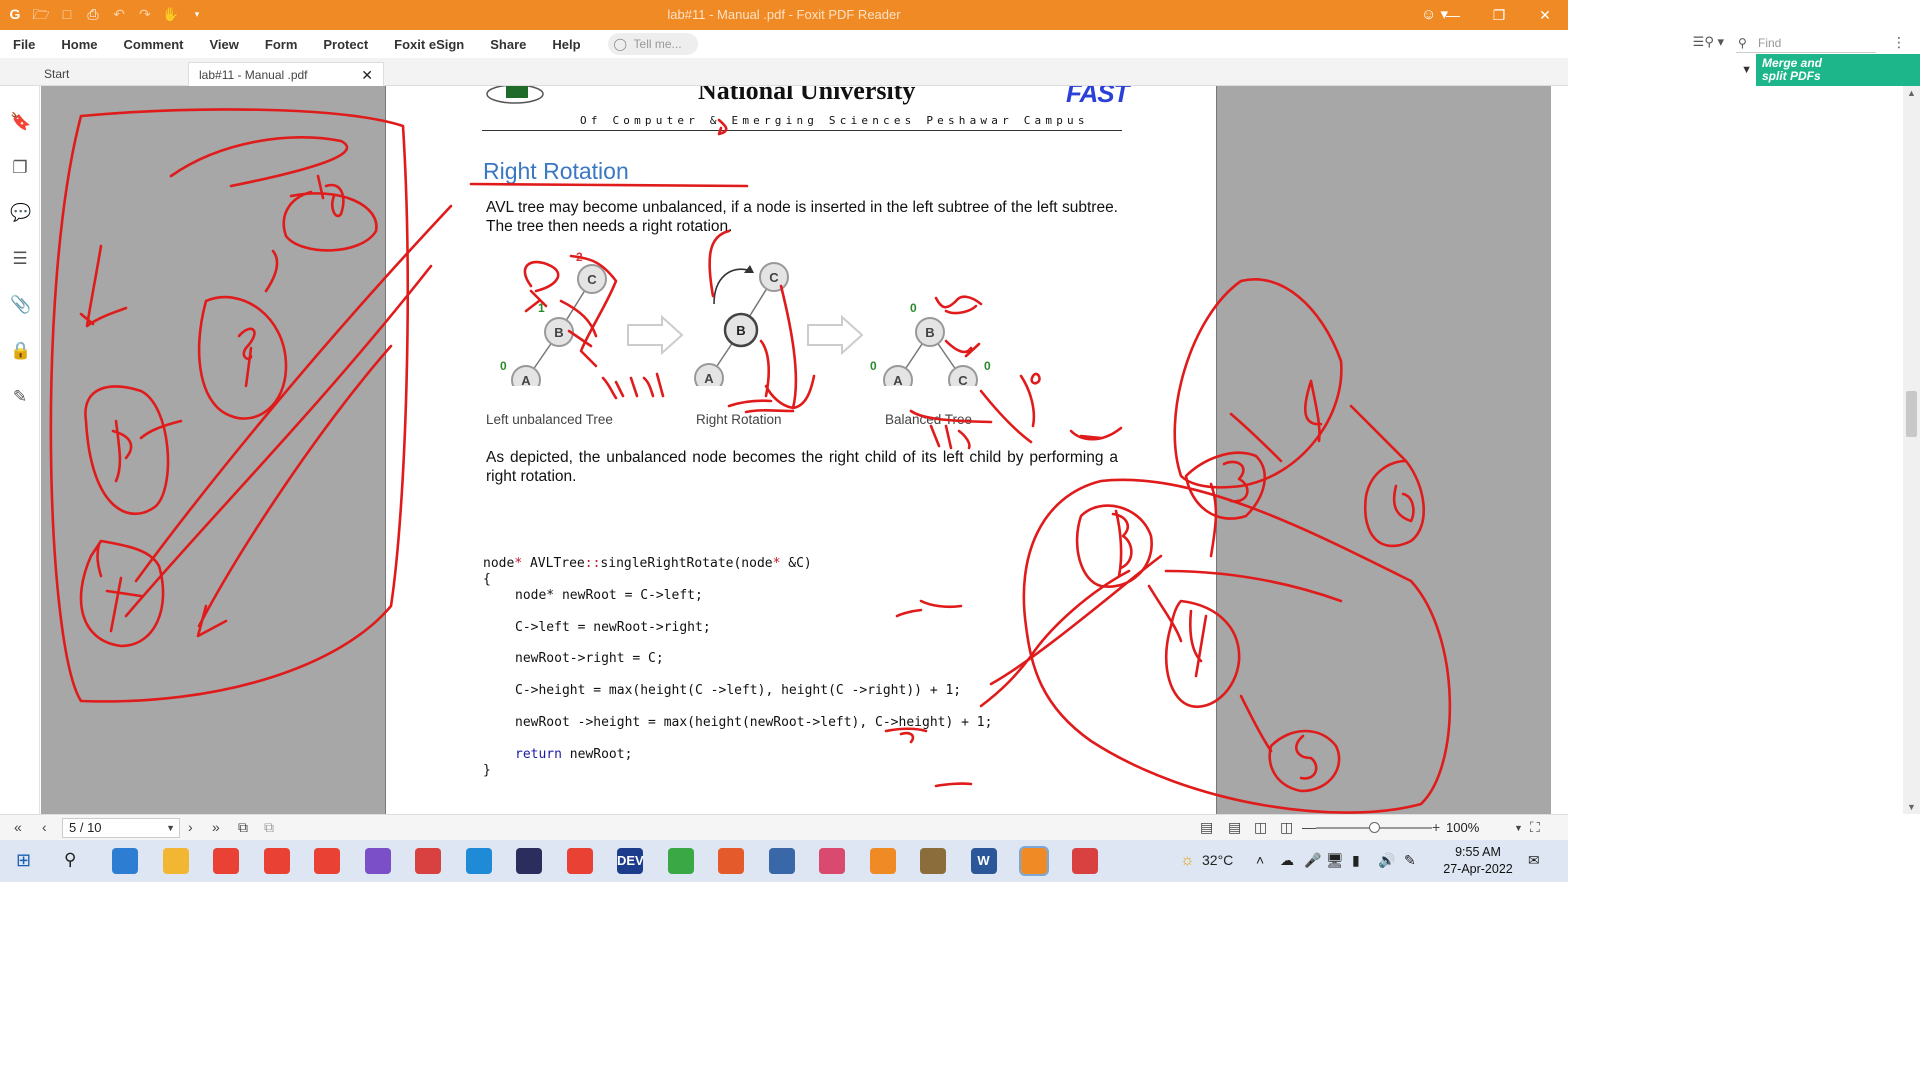  What do you see at coordinates (20, 169) in the screenshot?
I see `pages-icon: ❐` at bounding box center [20, 169].